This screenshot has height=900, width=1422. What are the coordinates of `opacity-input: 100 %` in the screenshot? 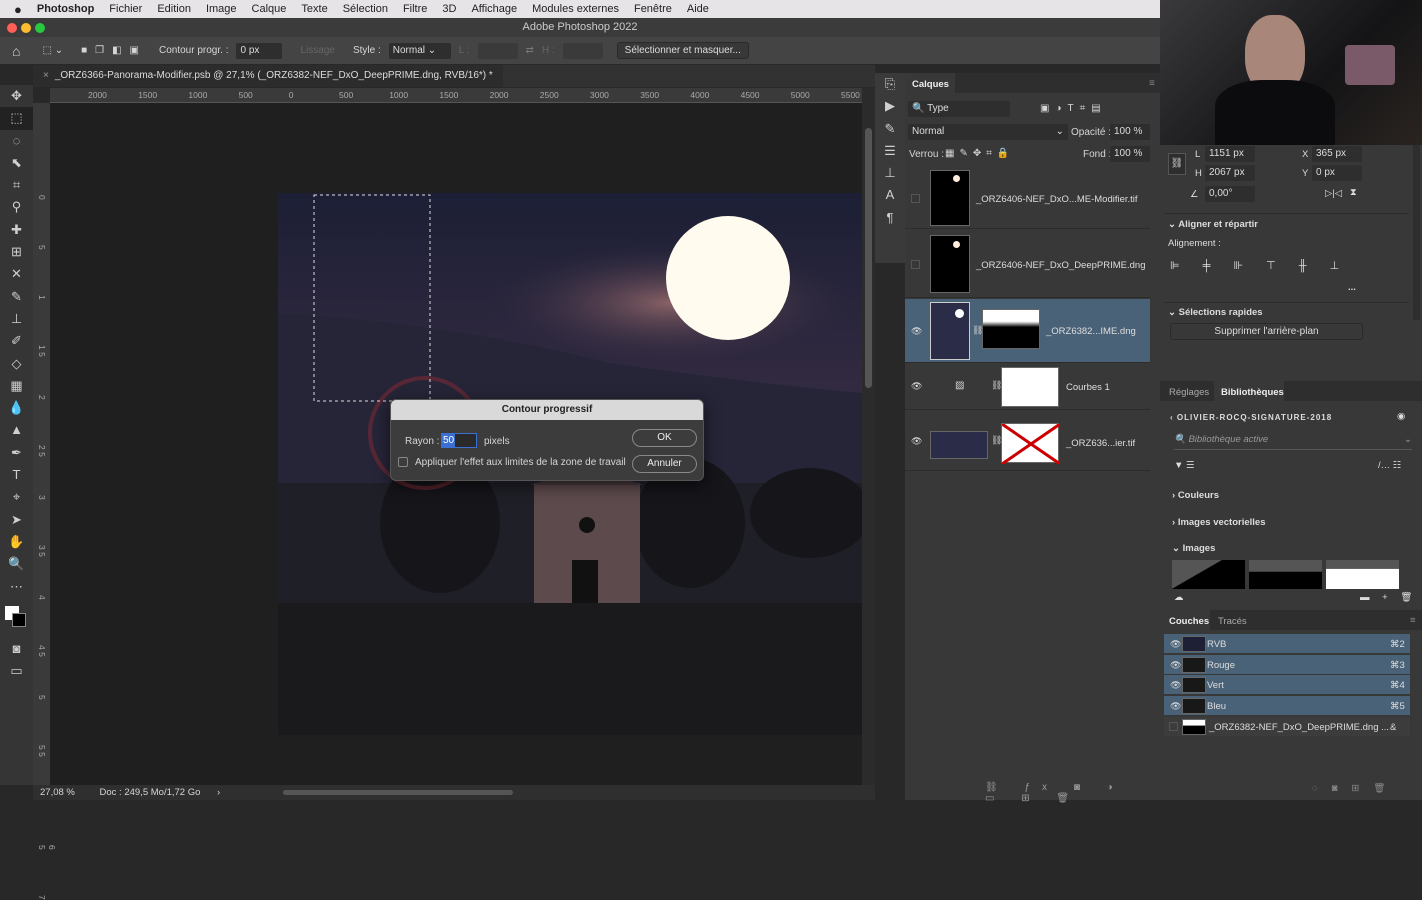 It's located at (1130, 132).